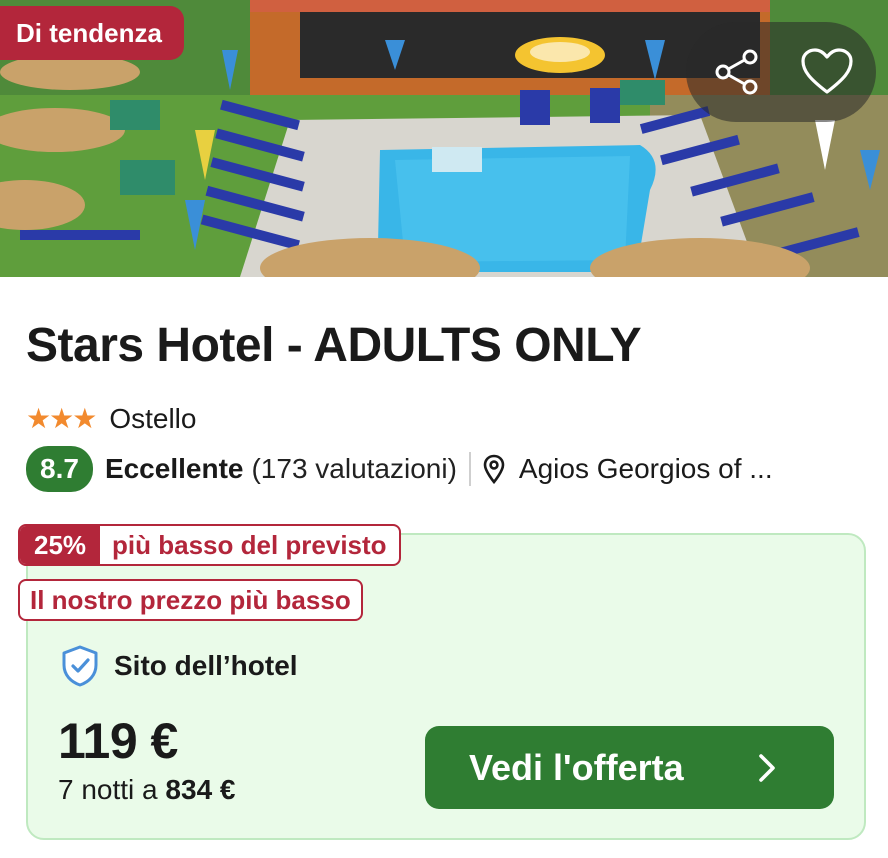  I want to click on location-pin-icon, so click(494, 469).